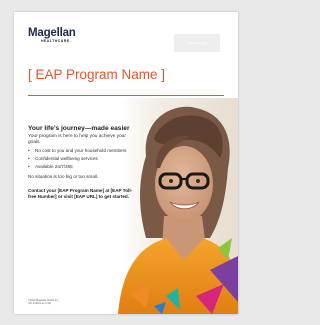  I want to click on list-item: • Available 24/7/365, so click(82, 167).